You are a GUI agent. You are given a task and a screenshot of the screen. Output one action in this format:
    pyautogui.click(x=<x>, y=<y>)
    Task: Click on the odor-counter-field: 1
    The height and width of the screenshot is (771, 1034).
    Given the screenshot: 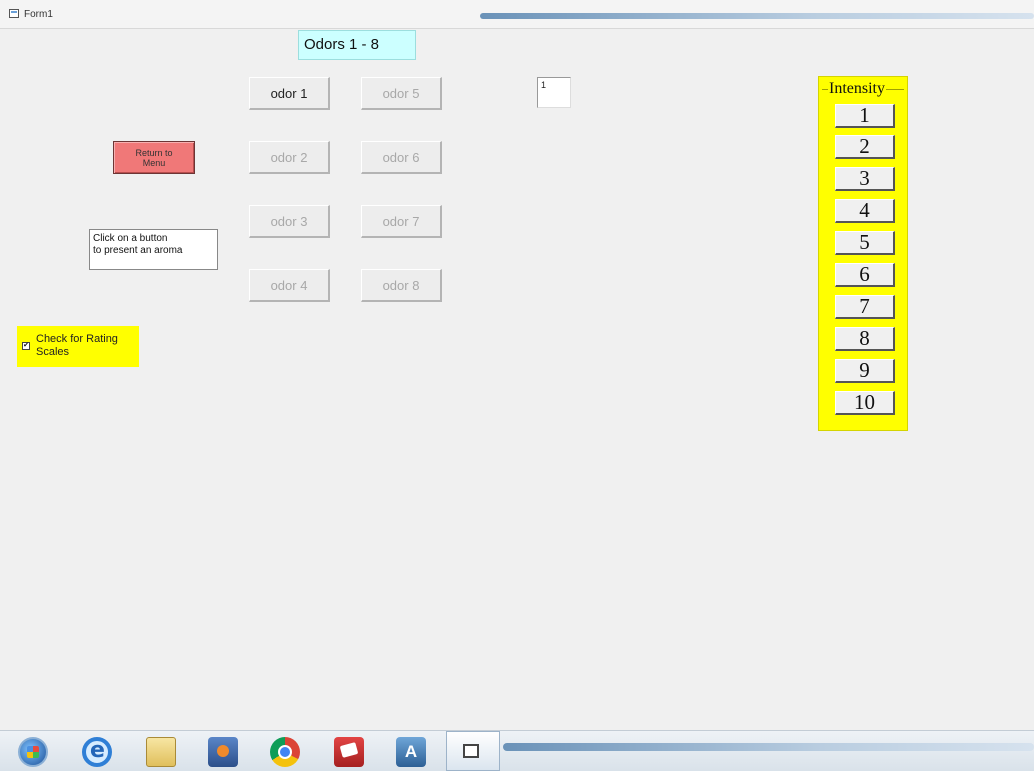 What is the action you would take?
    pyautogui.click(x=554, y=92)
    